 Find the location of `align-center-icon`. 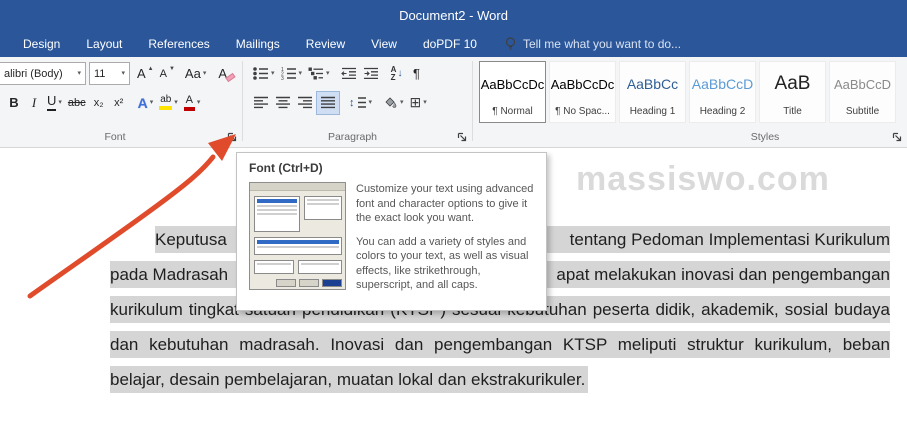

align-center-icon is located at coordinates (283, 102).